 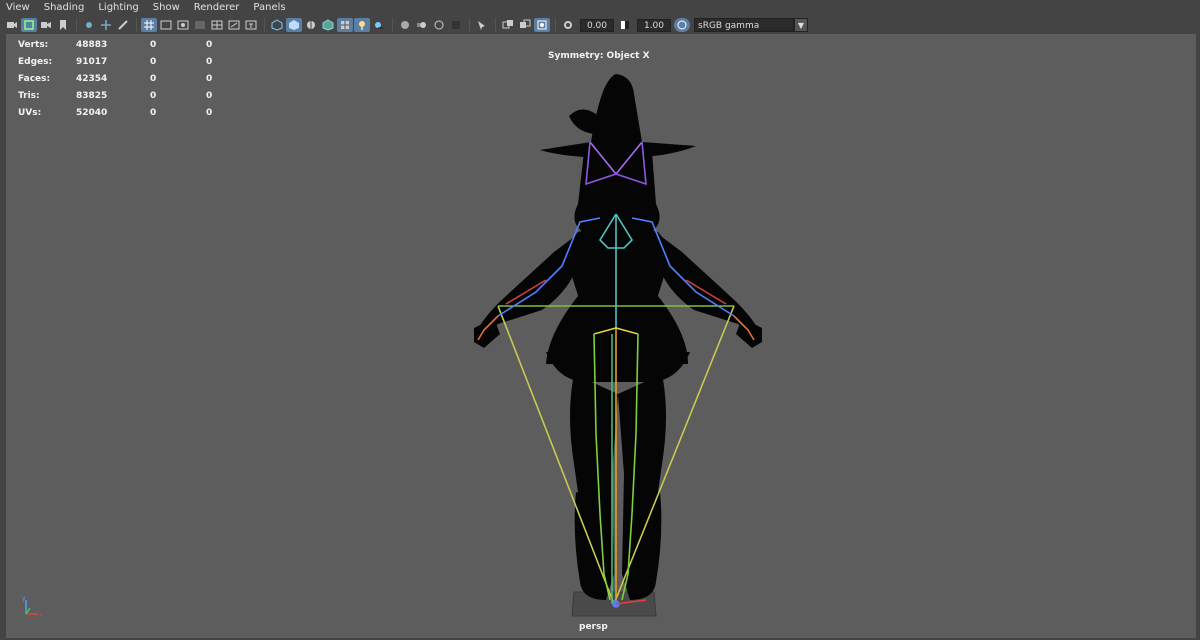 I want to click on hud-total: 42354, so click(x=92, y=78).